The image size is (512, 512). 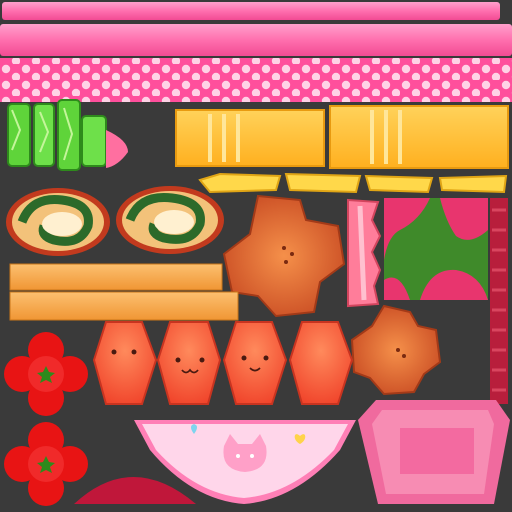 What do you see at coordinates (321, 363) in the screenshot?
I see `octopus-sausage-blank` at bounding box center [321, 363].